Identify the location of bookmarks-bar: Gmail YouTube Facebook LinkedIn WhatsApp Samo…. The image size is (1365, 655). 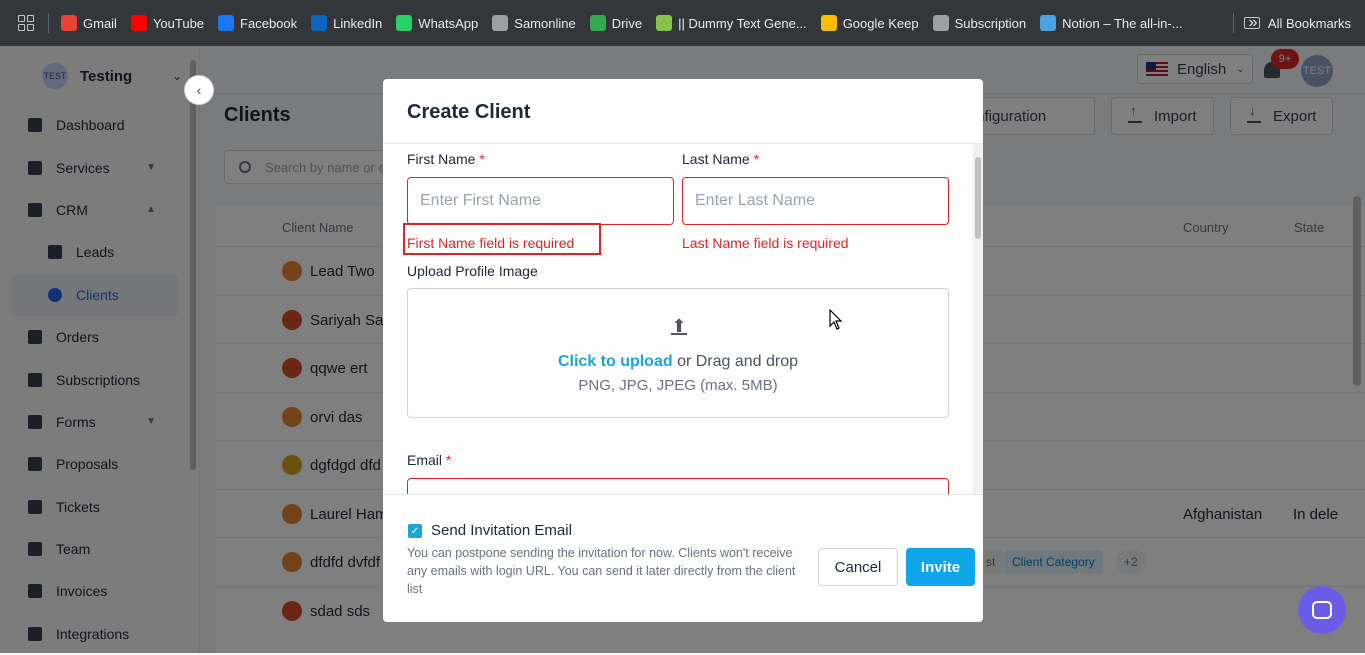
(682, 23).